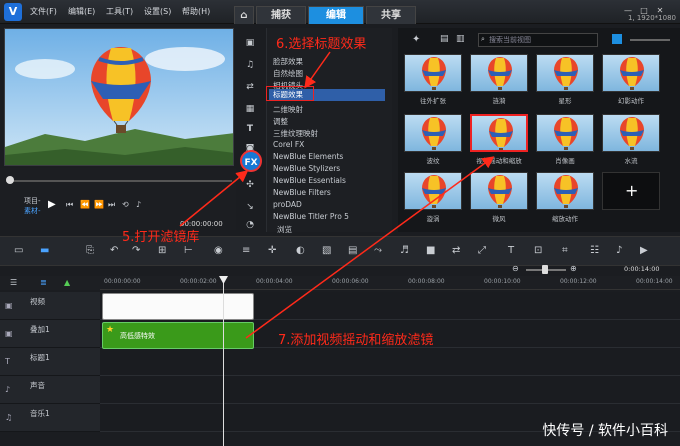 This screenshot has width=680, height=446. What do you see at coordinates (321, 44) in the screenshot?
I see `annotation-step6: 6.选择标题效果` at bounding box center [321, 44].